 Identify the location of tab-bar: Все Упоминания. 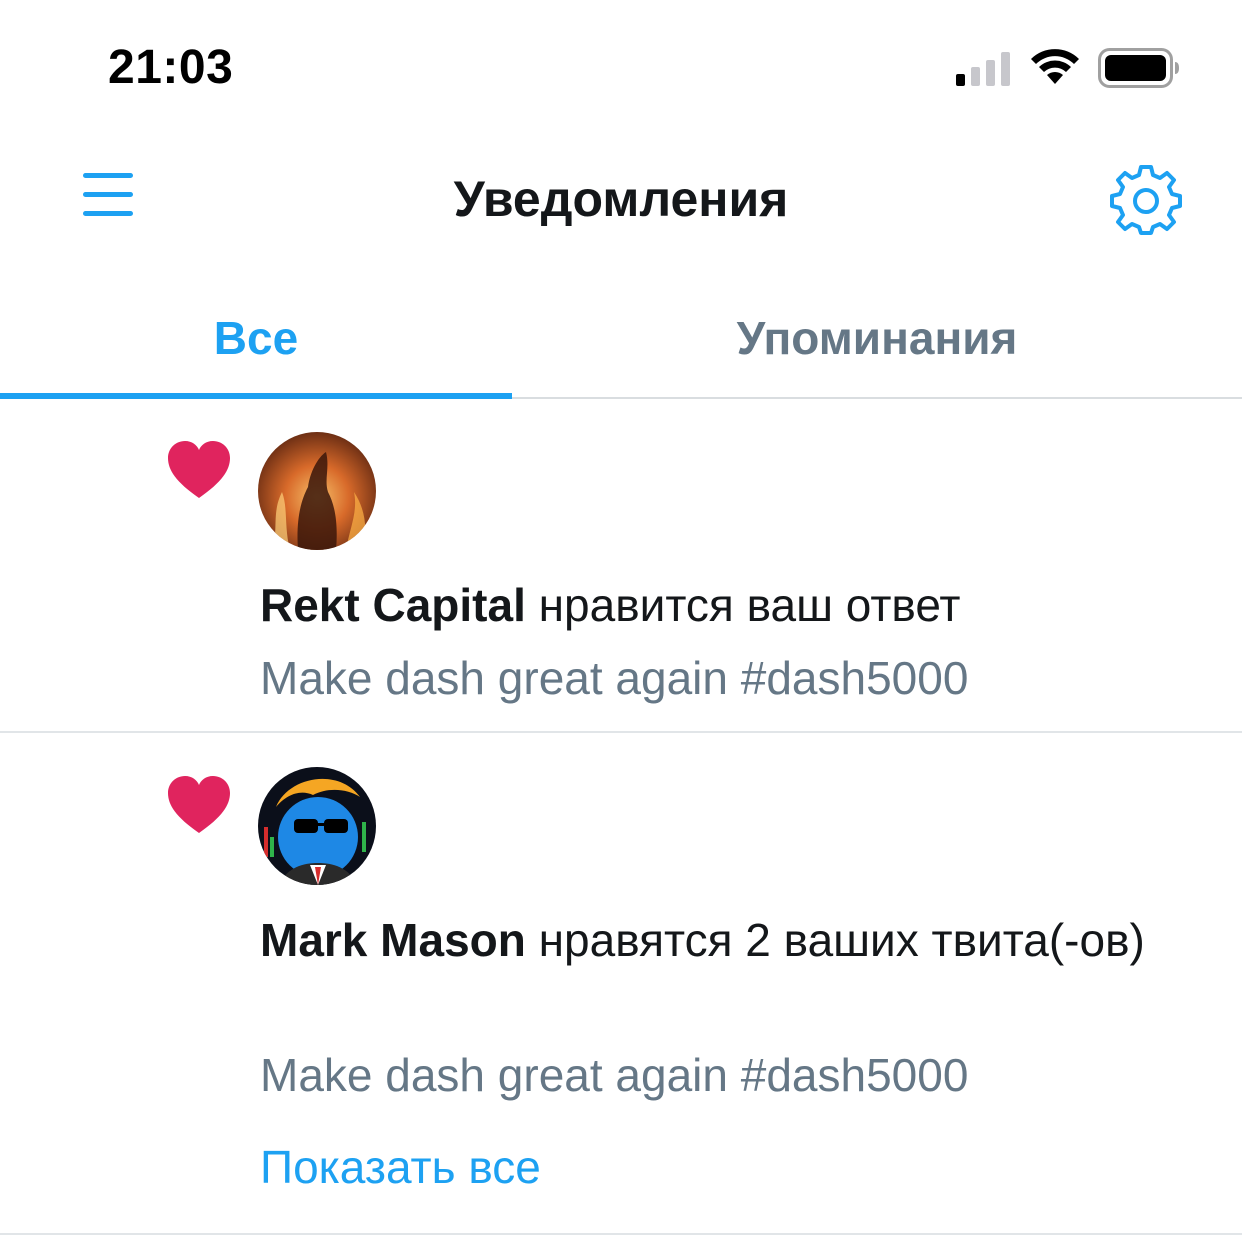
(621, 339).